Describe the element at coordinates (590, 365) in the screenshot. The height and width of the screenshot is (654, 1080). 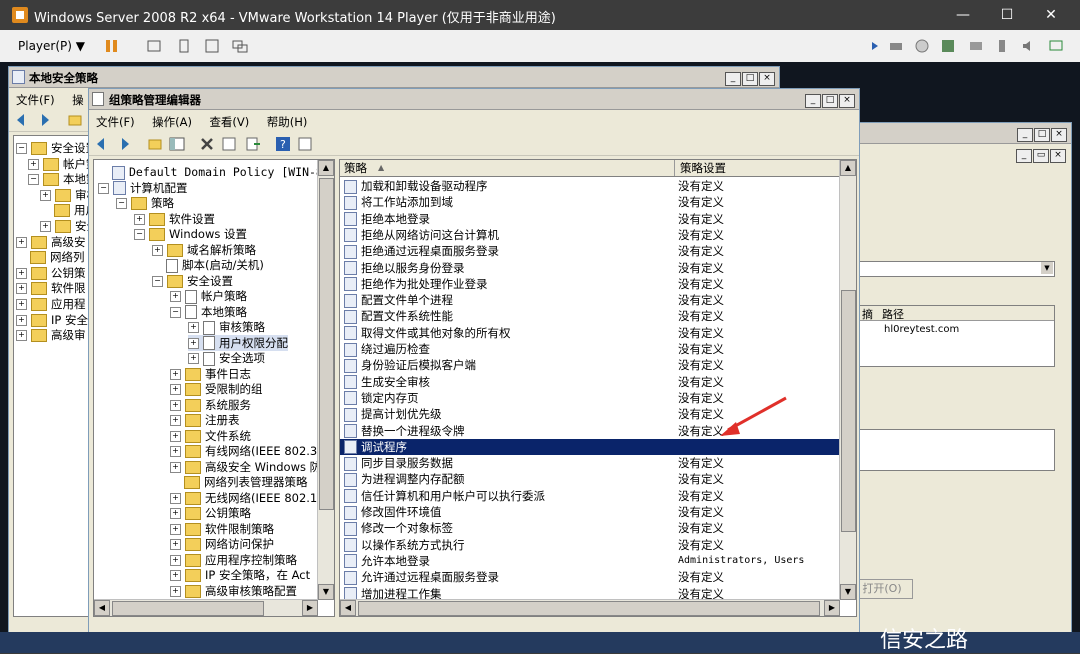
I see `policy-row: 身份验证后模拟客户端 没有定义` at that location.